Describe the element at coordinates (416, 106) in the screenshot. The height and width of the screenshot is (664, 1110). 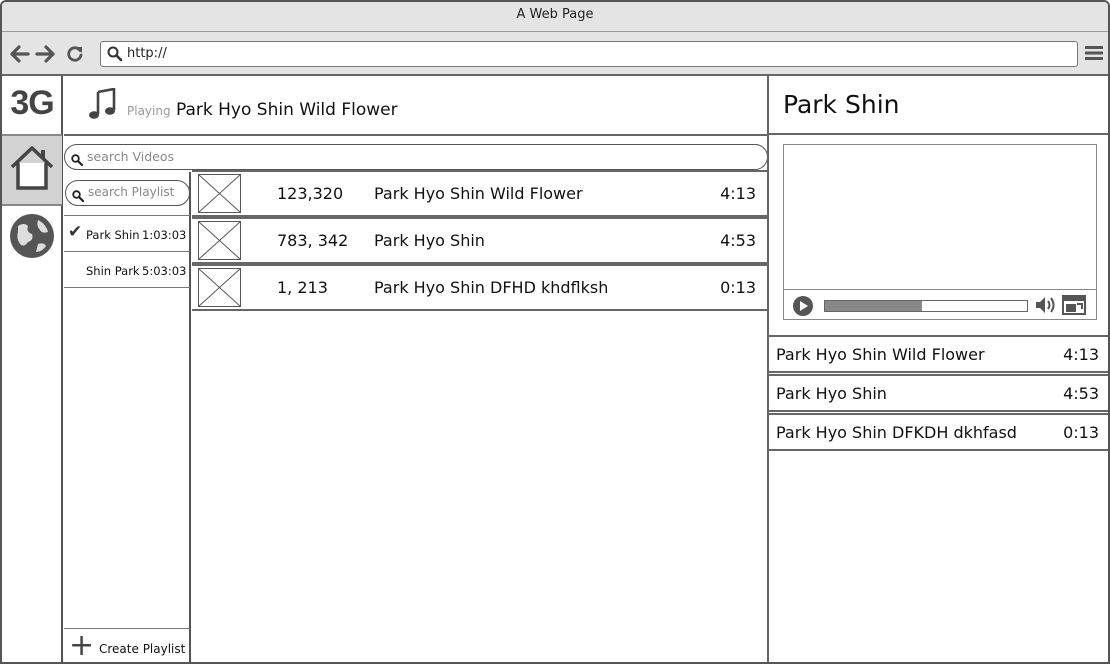
I see `now-playing-bar: Playing Park Hyo Shin Wild Flower` at that location.